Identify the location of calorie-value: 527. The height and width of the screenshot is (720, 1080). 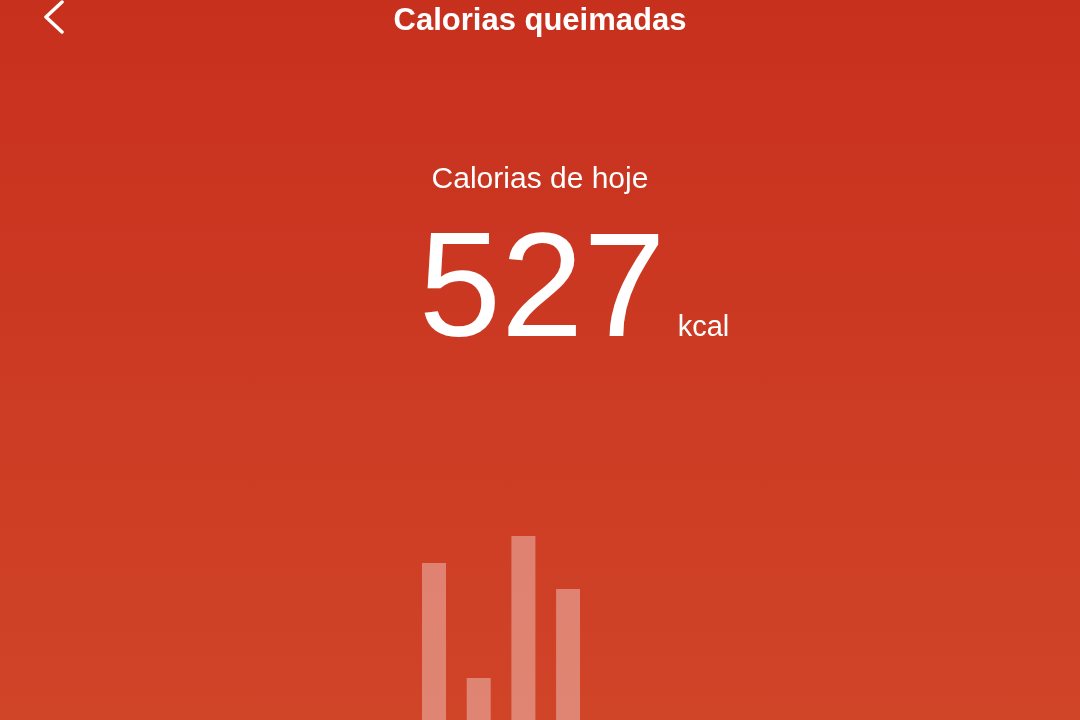
(542, 285).